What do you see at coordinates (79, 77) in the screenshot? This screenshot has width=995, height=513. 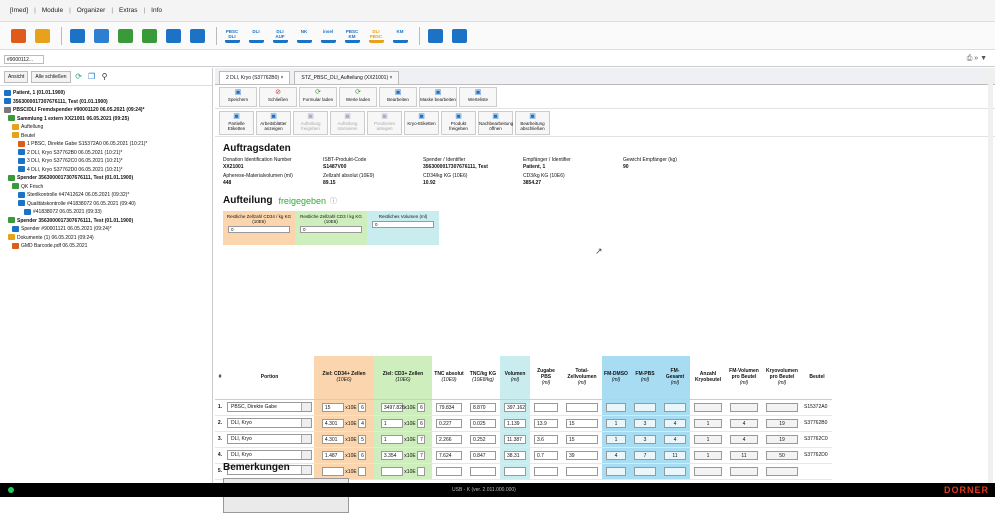 I see `refresh-icon: ⟳` at bounding box center [79, 77].